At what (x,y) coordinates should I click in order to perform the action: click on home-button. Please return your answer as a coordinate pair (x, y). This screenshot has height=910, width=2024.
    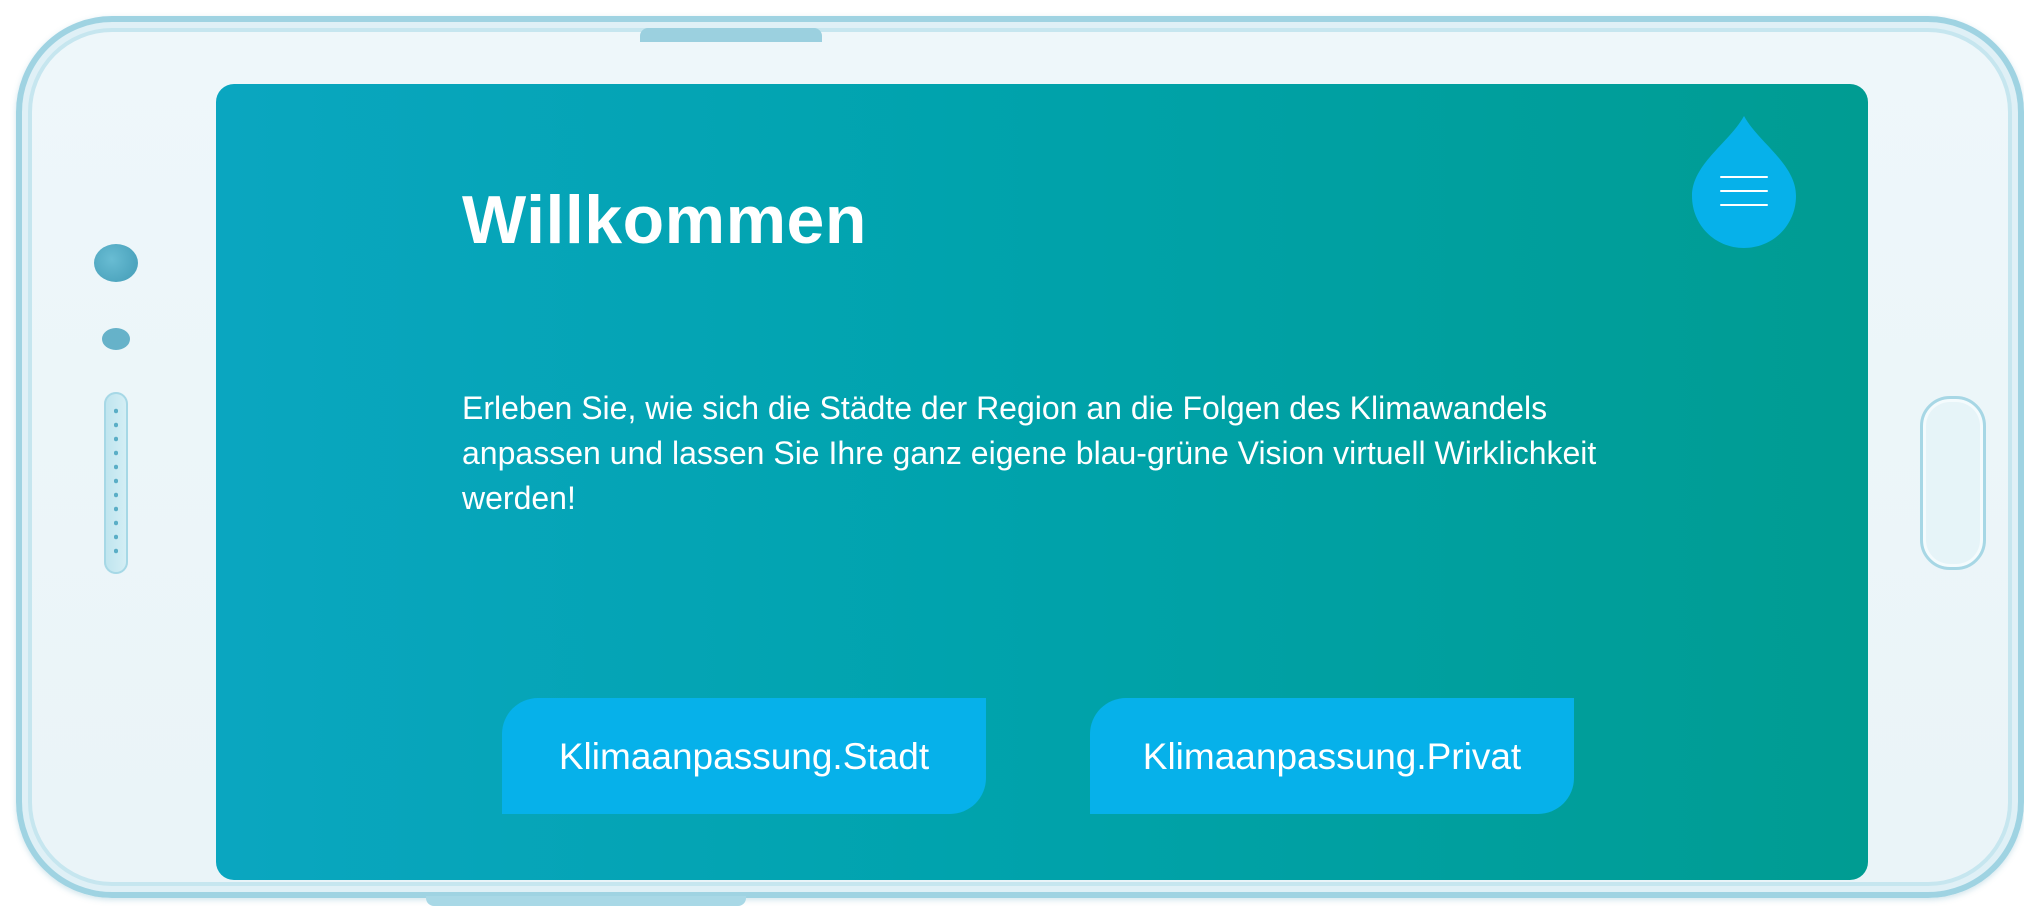
    Looking at the image, I should click on (1953, 483).